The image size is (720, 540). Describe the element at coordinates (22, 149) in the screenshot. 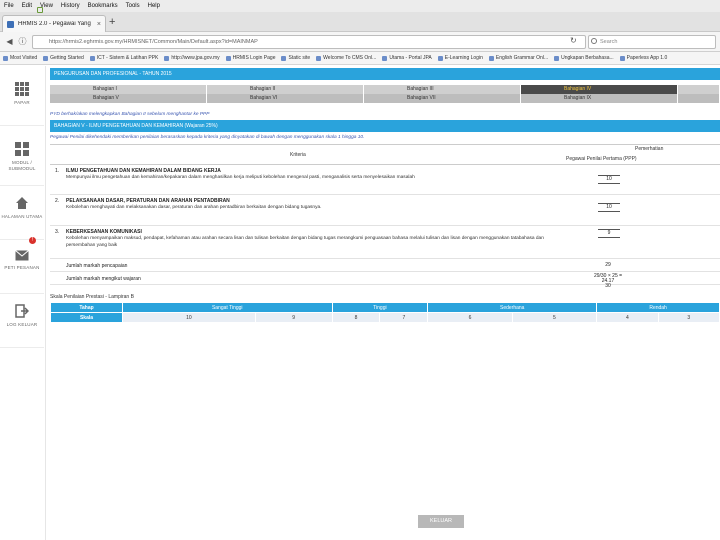

I see `module-grid-icon` at that location.